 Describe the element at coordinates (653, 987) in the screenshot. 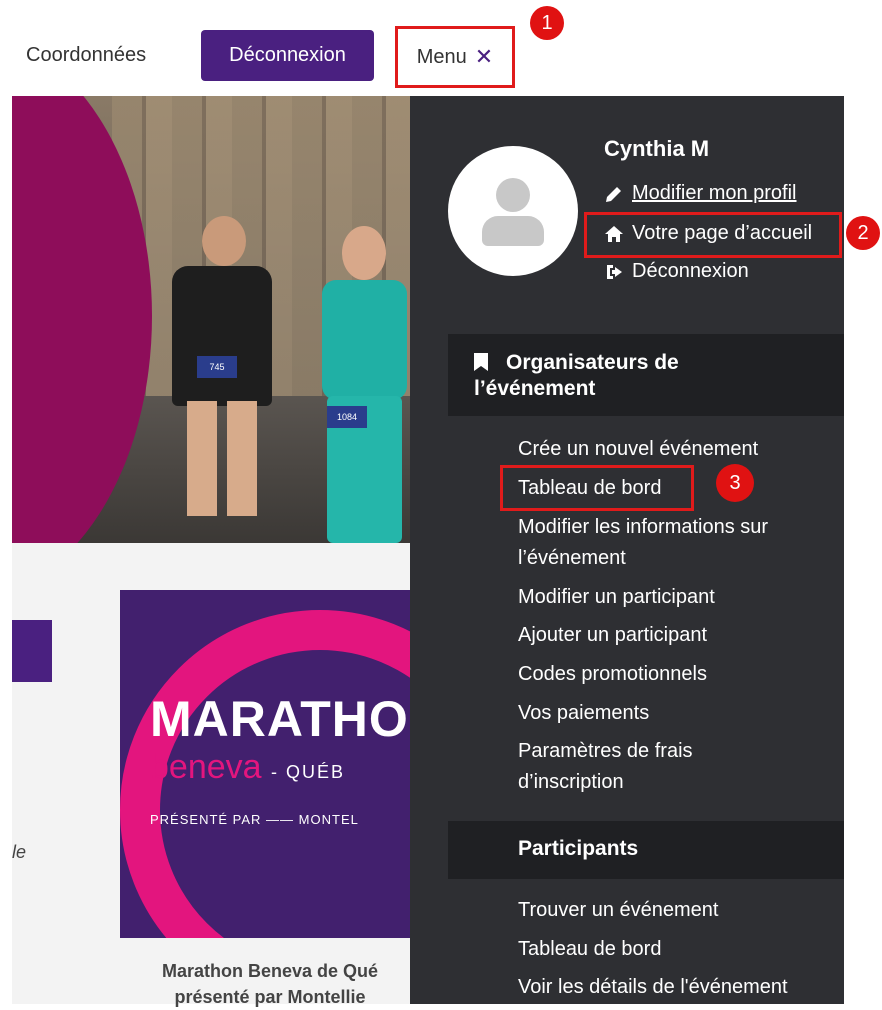

I see `menu-item-event-details: Voir les détails de l'événement` at that location.